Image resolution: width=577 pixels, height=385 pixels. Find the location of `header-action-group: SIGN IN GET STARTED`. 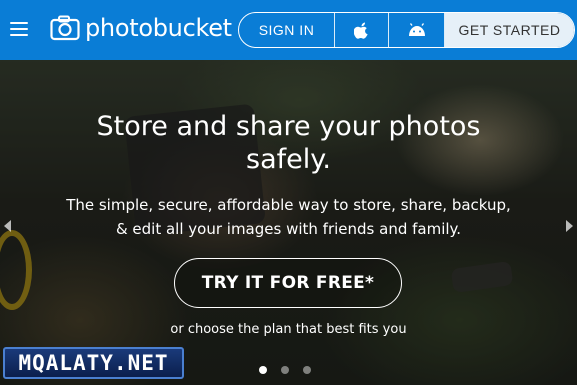

header-action-group: SIGN IN GET STARTED is located at coordinates (406, 30).